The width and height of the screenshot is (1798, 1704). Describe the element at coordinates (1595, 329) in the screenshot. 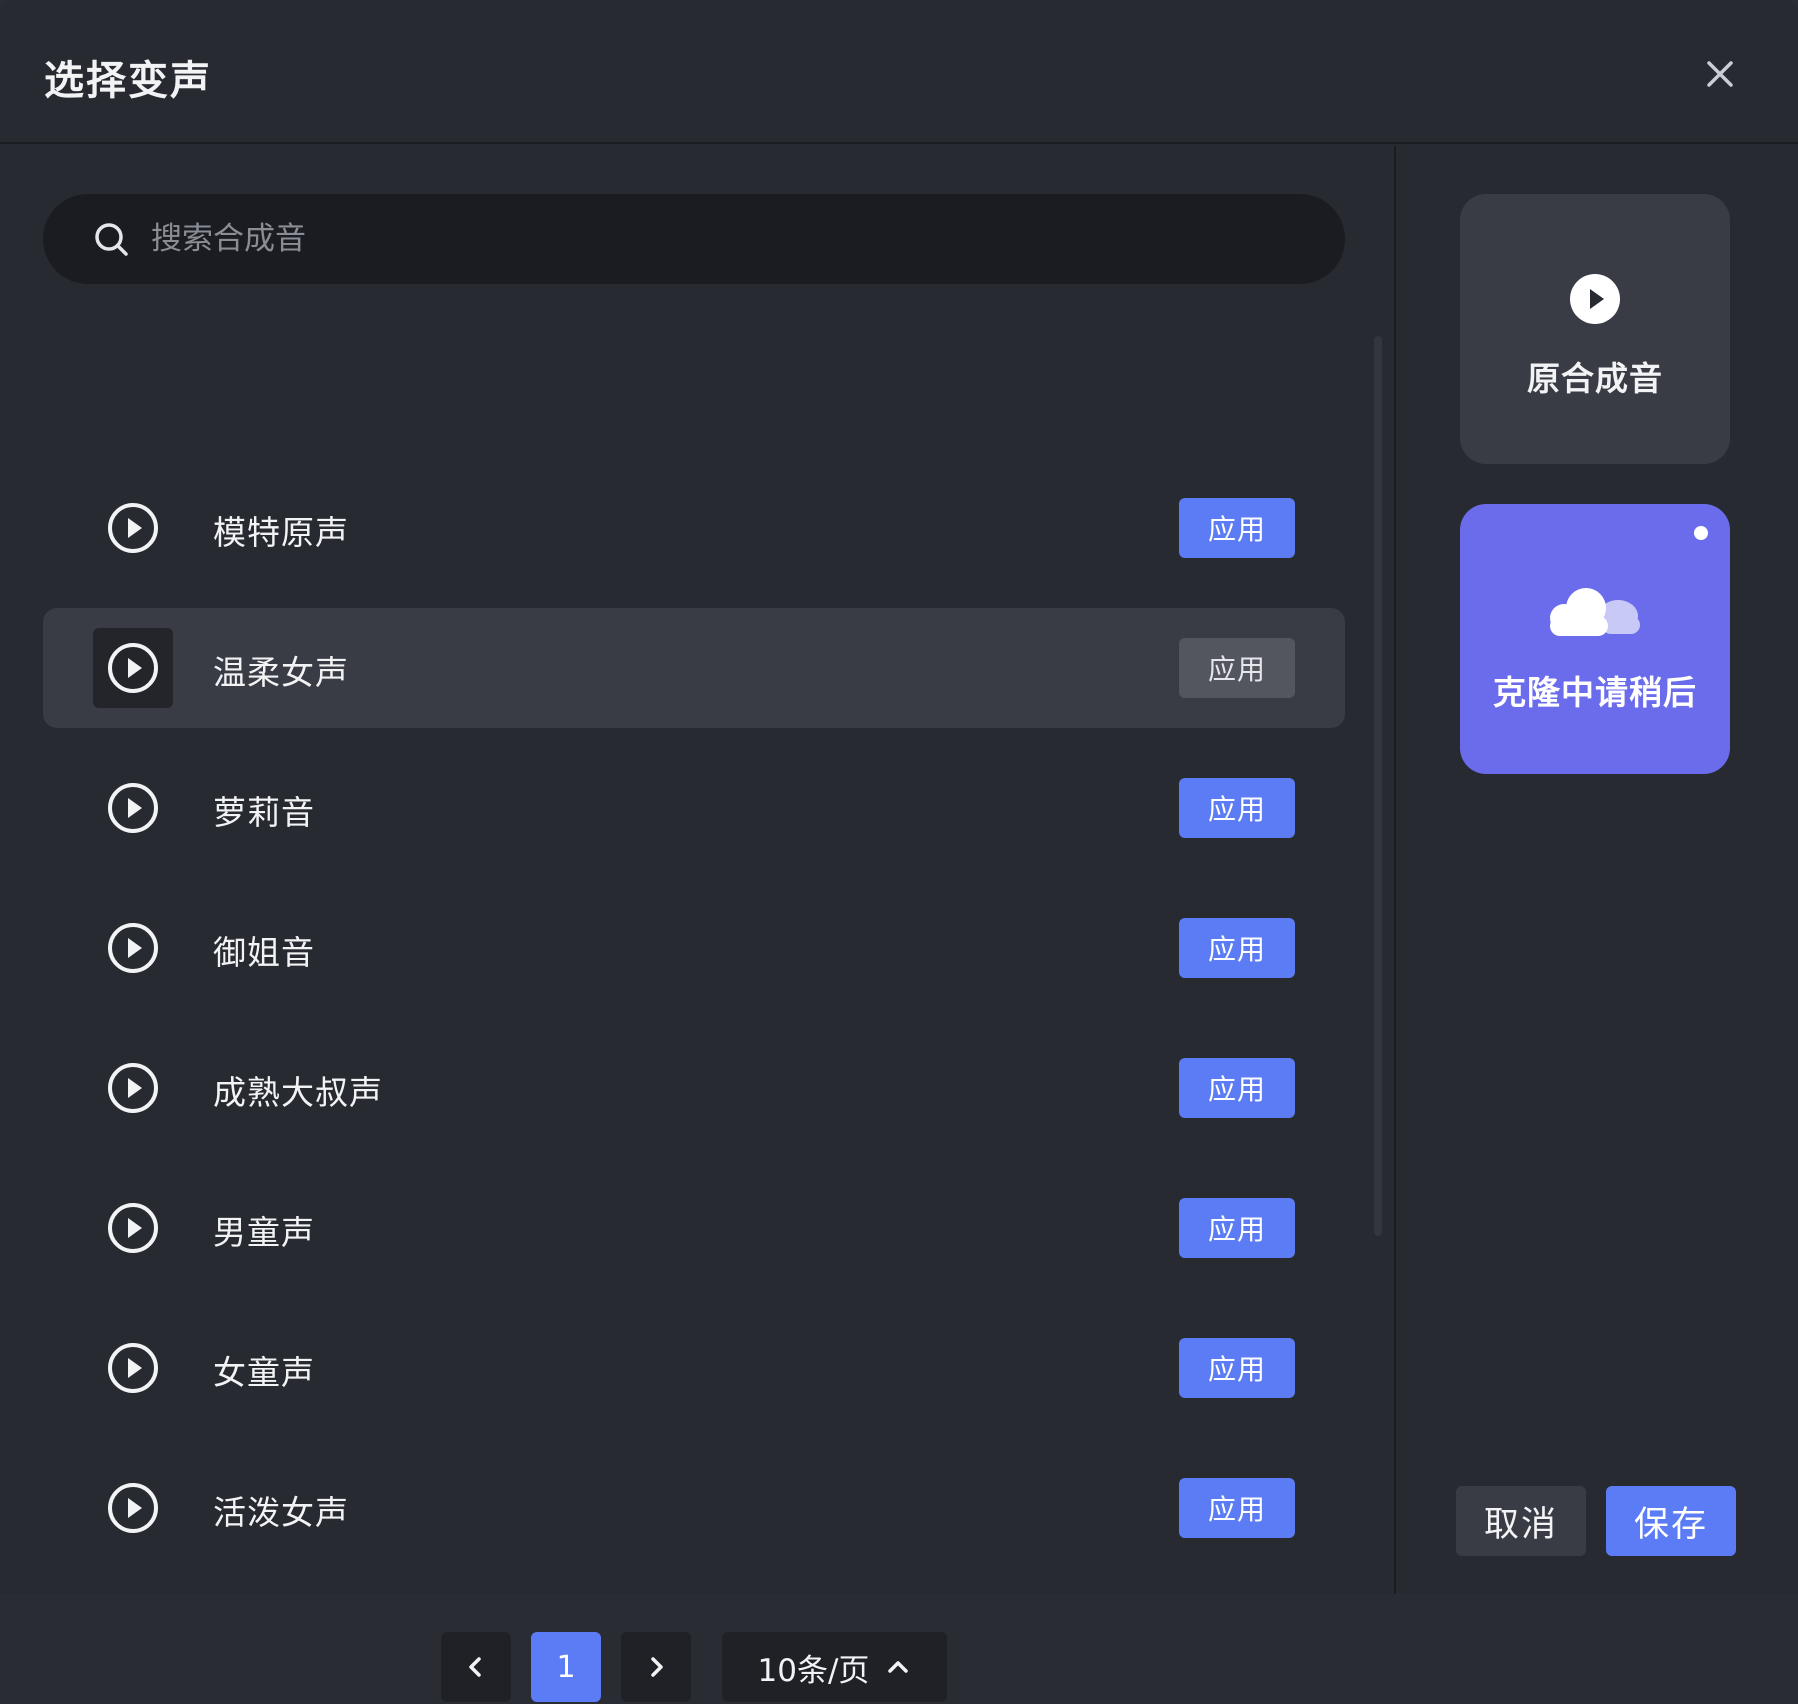

I see `original-voice-card: 原合成音` at that location.